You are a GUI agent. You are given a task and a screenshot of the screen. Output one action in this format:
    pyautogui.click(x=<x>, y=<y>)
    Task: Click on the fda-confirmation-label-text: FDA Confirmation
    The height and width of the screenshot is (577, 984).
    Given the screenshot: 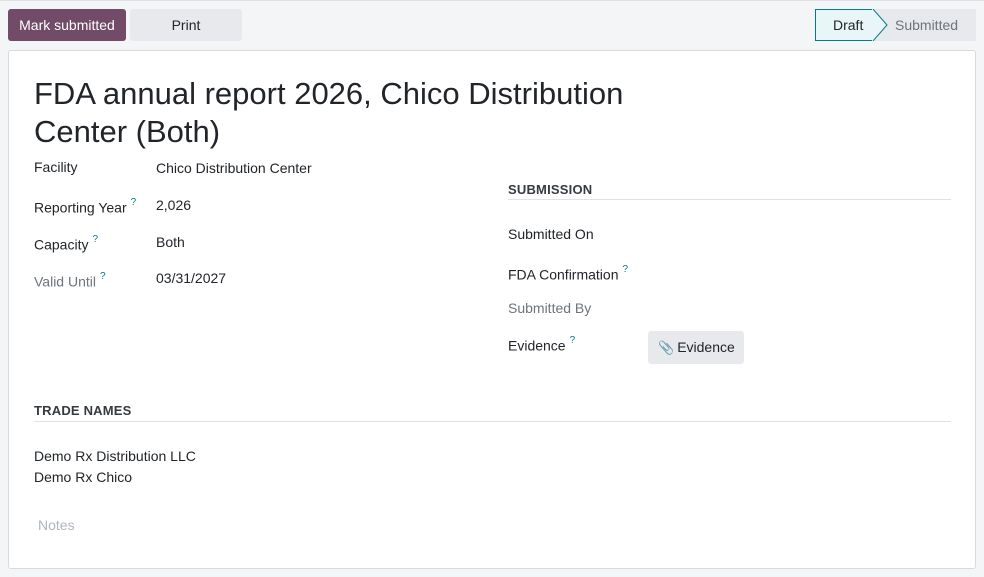 What is the action you would take?
    pyautogui.click(x=563, y=274)
    